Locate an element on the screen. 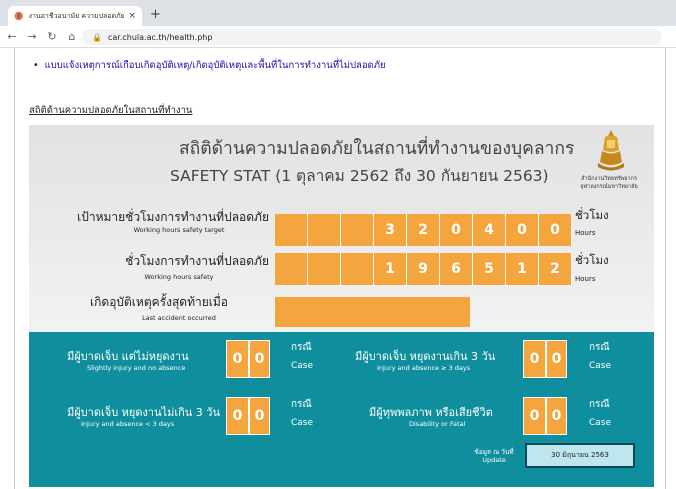 The height and width of the screenshot is (489, 676). back-icon: ← is located at coordinates (12, 36).